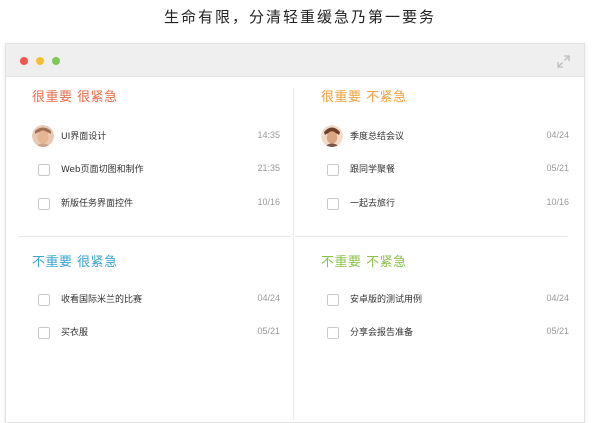  I want to click on quadrant-title: 很重要 很紧急, so click(75, 97).